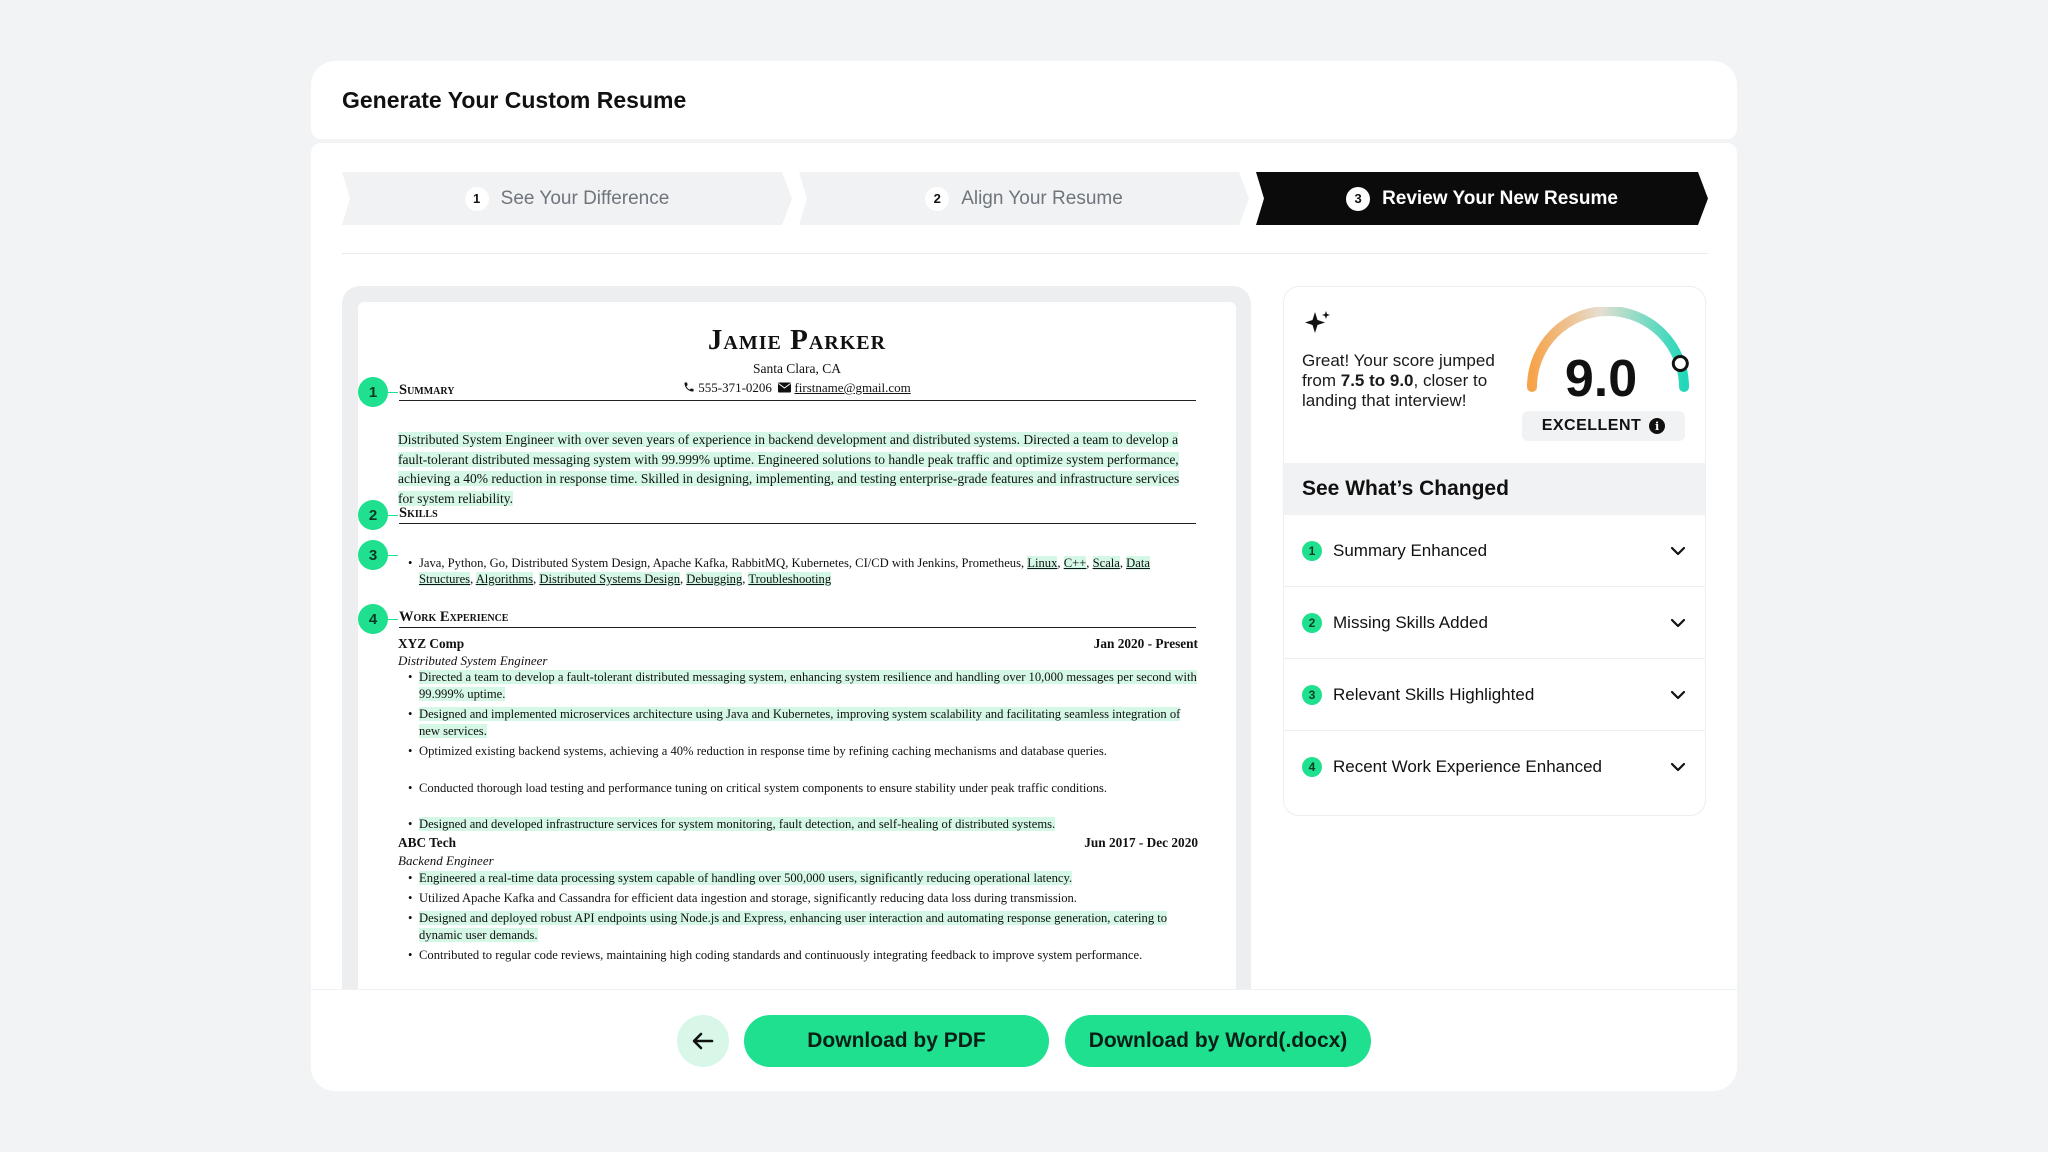 The width and height of the screenshot is (2048, 1152). Describe the element at coordinates (798, 644) in the screenshot. I see `job-header: XYZ Comp Jan 2020 - Present` at that location.